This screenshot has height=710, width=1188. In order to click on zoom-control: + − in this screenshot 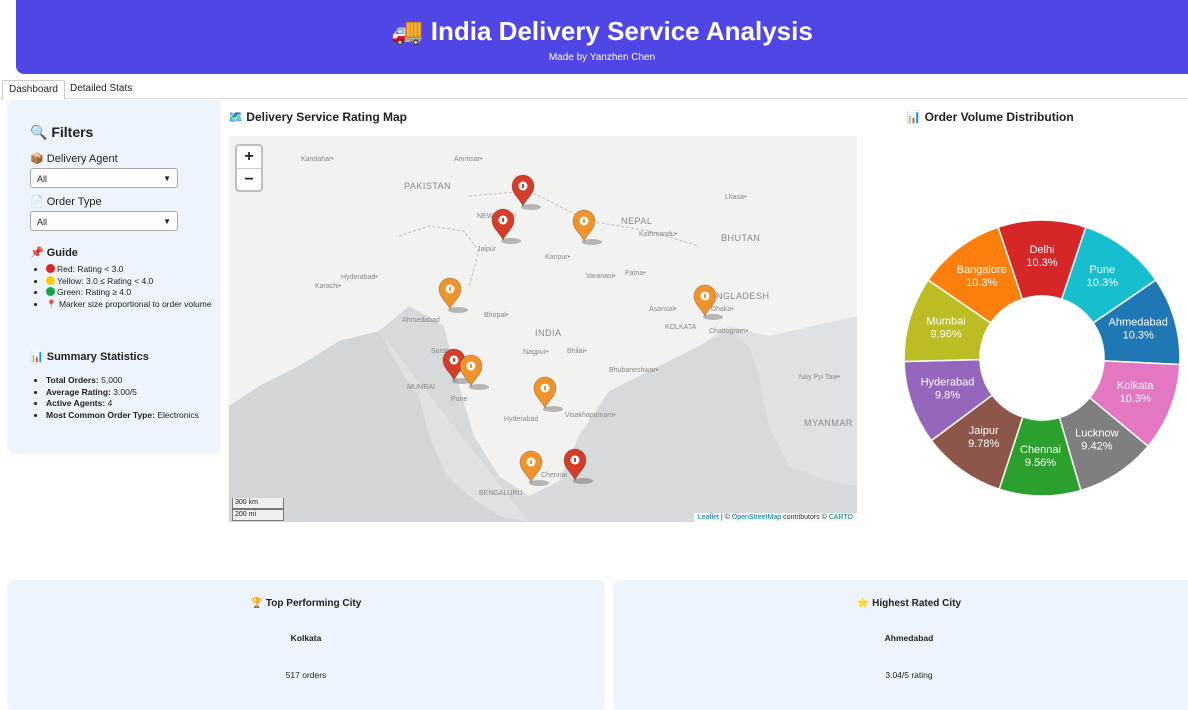, I will do `click(249, 168)`.